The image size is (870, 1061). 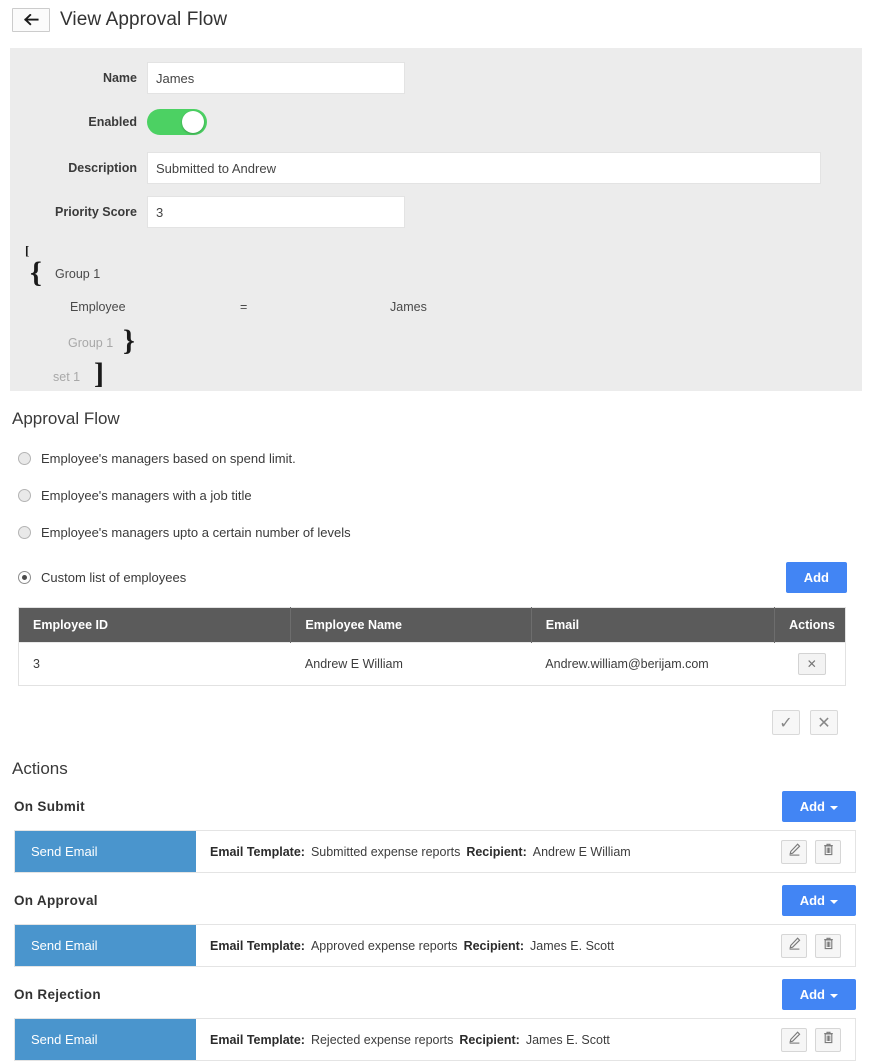 What do you see at coordinates (56, 900) in the screenshot?
I see `action-heading: On Approval` at bounding box center [56, 900].